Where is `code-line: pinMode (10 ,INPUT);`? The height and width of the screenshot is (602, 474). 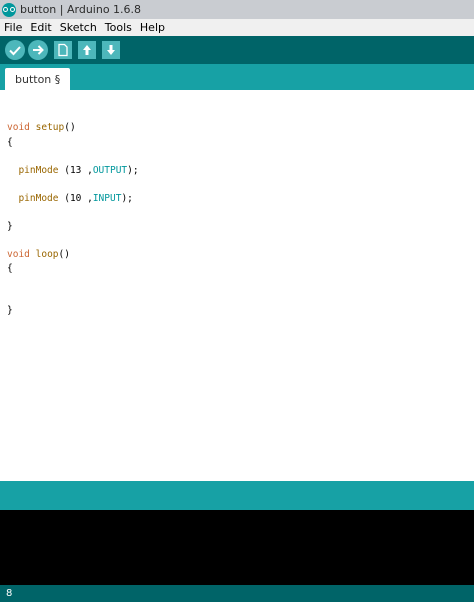 code-line: pinMode (10 ,INPUT); is located at coordinates (75, 198).